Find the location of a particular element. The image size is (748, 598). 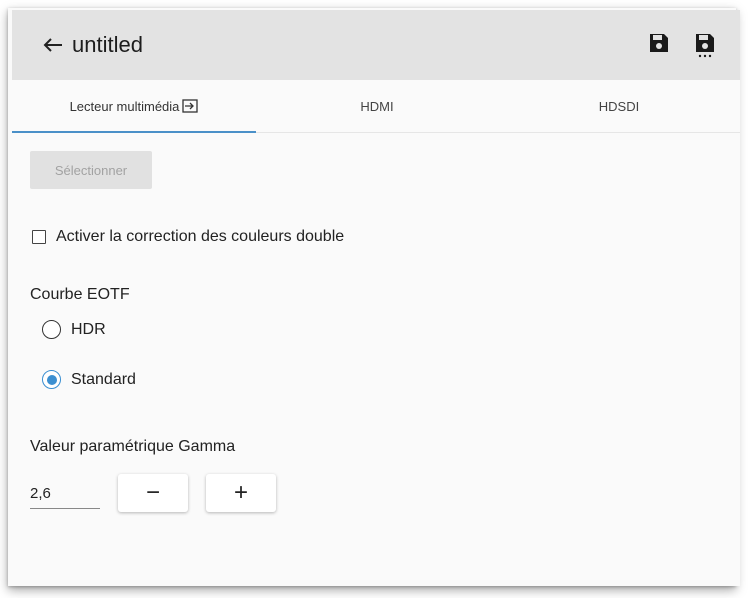

gamma-increment-button: + is located at coordinates (241, 493).